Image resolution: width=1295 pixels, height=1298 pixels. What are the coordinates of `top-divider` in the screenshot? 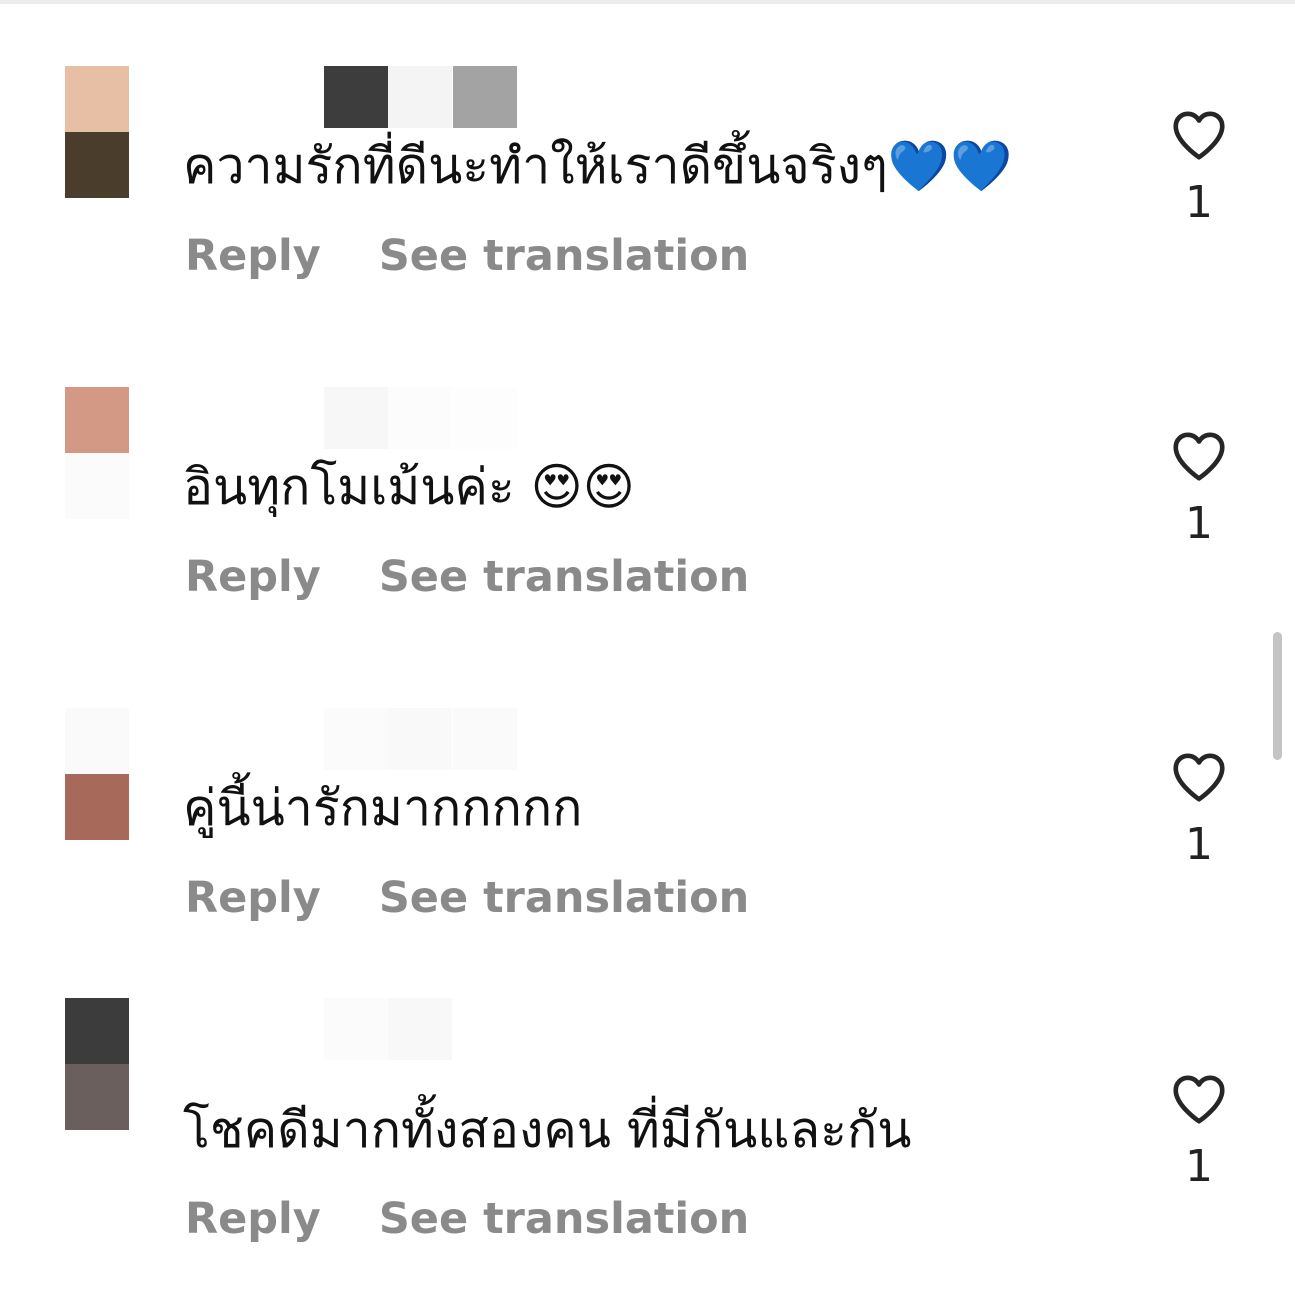 It's located at (647, 2).